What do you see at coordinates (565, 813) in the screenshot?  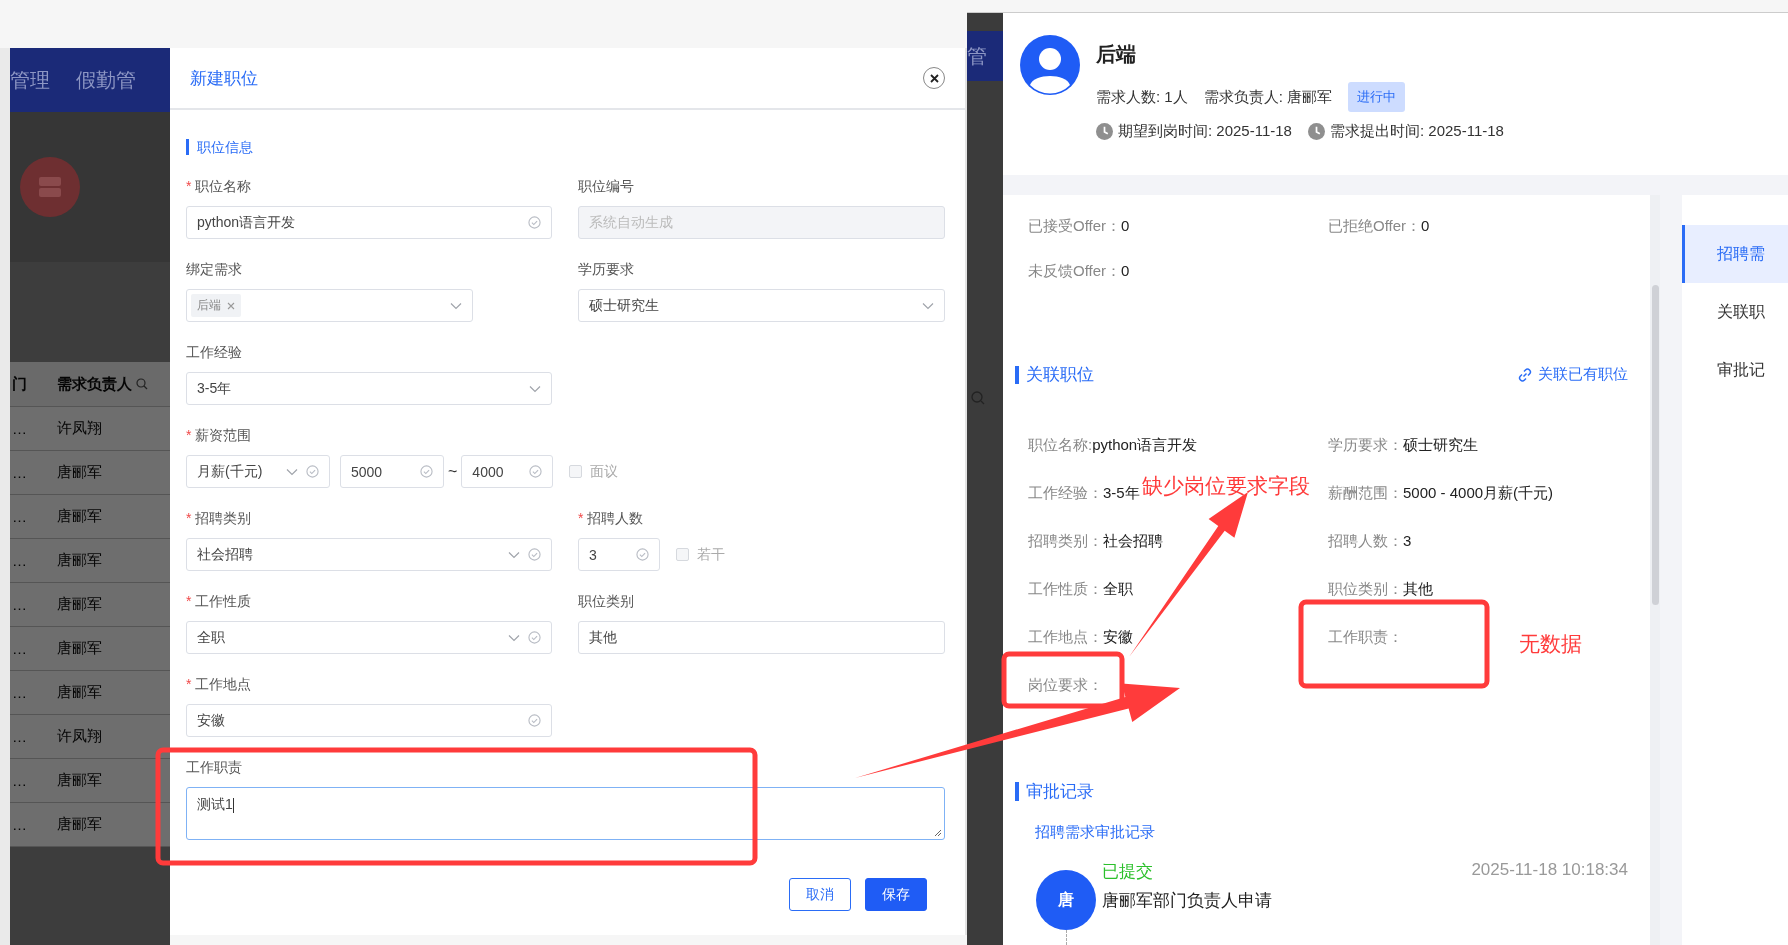 I see `text-area: 测试1` at bounding box center [565, 813].